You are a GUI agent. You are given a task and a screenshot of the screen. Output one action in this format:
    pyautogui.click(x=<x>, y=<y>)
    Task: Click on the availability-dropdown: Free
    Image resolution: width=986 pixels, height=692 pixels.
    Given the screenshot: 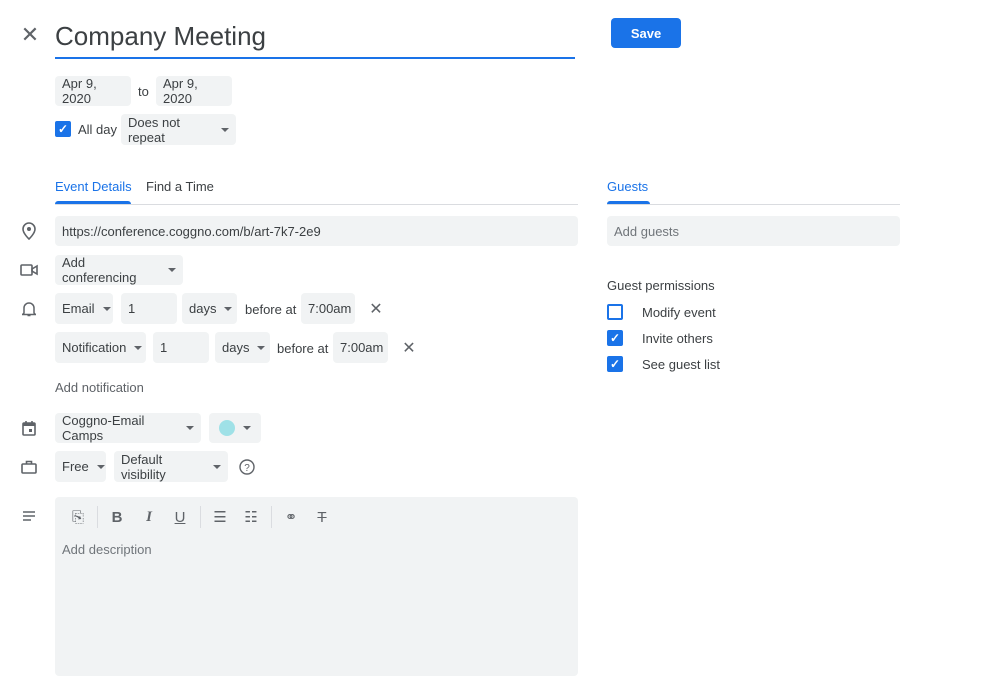 What is the action you would take?
    pyautogui.click(x=80, y=466)
    